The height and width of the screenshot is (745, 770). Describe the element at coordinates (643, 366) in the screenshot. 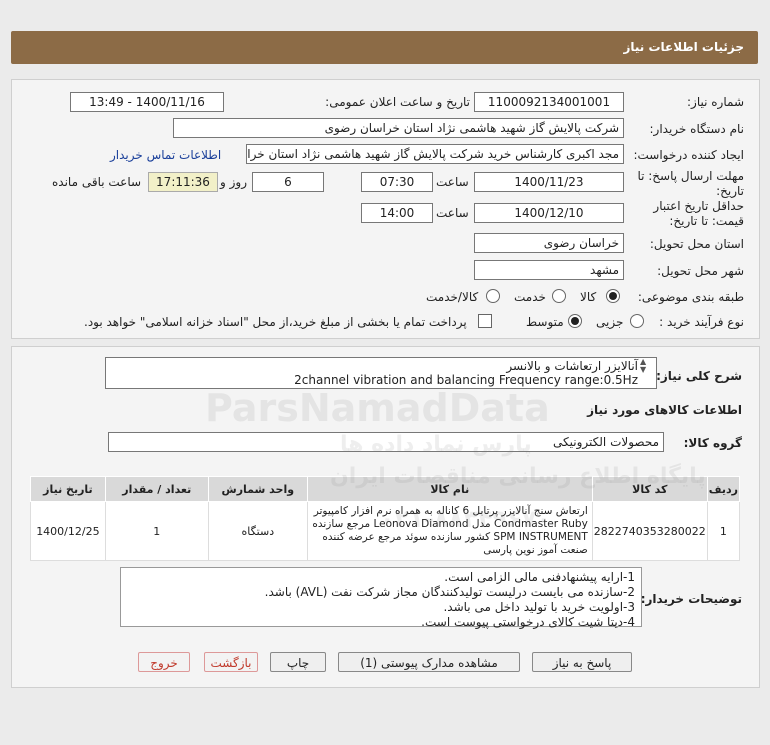

I see `scroll-arrows-icon: ▲ ▼` at that location.